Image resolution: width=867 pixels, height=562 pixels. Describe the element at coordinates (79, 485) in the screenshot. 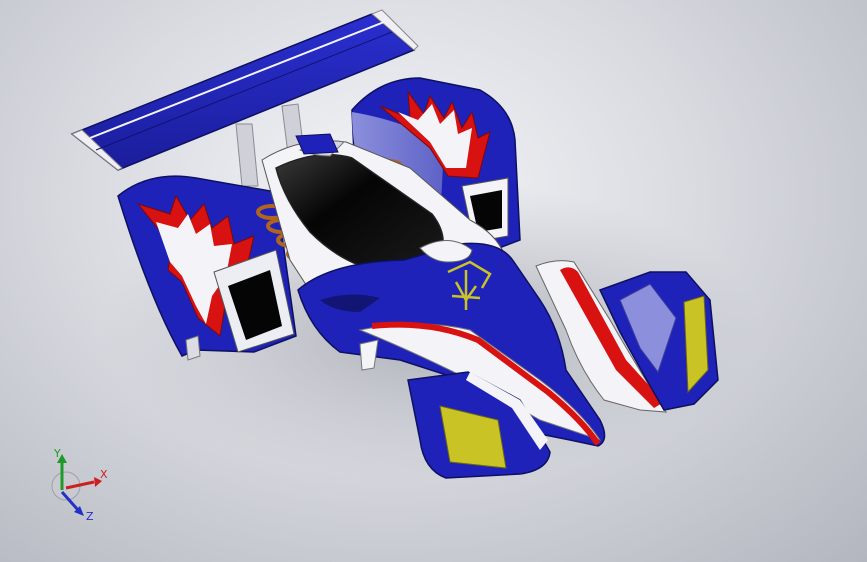

I see `orientation-triad: X Y Z` at that location.